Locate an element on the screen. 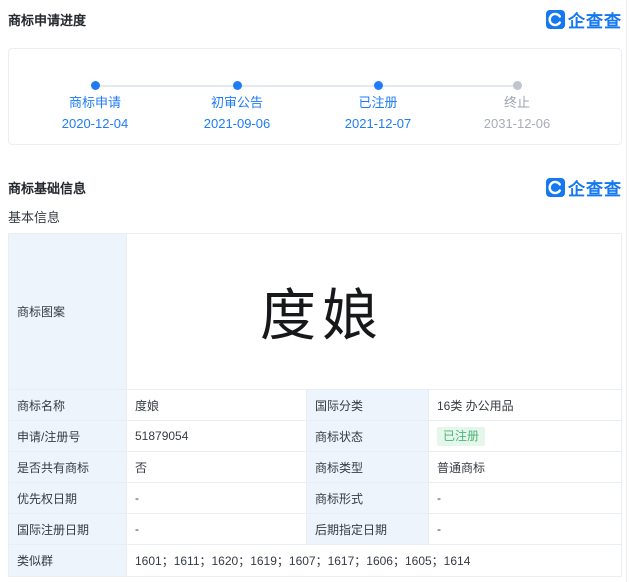 The width and height of the screenshot is (630, 582). row-label-trademark-type: 商标类型 is located at coordinates (368, 467).